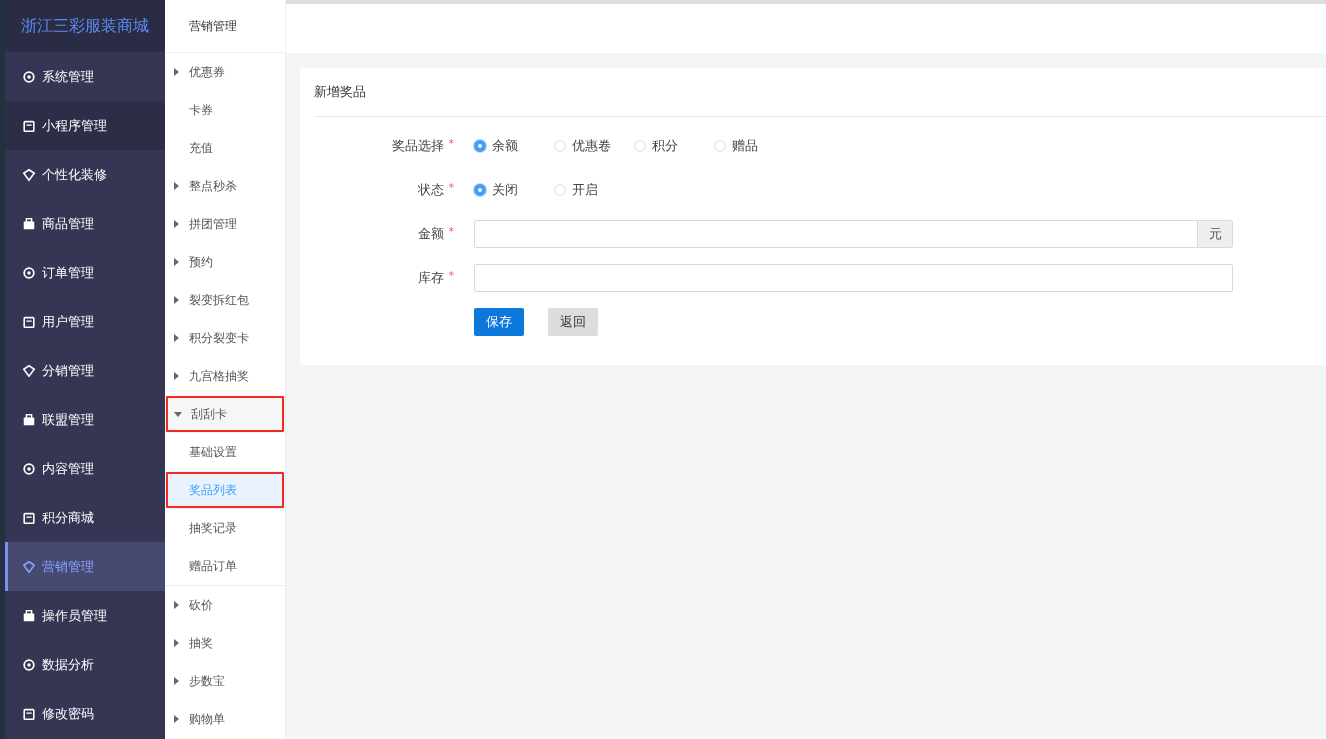  Describe the element at coordinates (225, 681) in the screenshot. I see `submenu-item: 步数宝` at that location.